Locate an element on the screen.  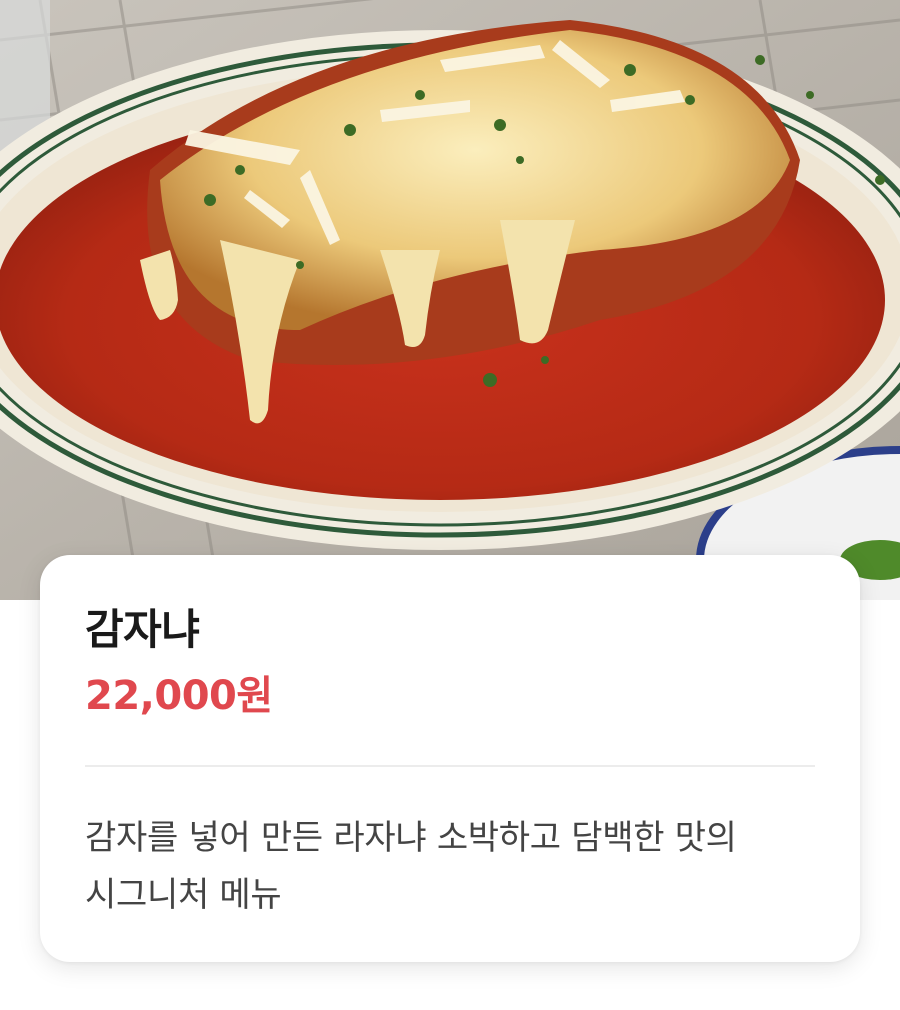
menu-item-name: 감자냐 is located at coordinates (142, 629).